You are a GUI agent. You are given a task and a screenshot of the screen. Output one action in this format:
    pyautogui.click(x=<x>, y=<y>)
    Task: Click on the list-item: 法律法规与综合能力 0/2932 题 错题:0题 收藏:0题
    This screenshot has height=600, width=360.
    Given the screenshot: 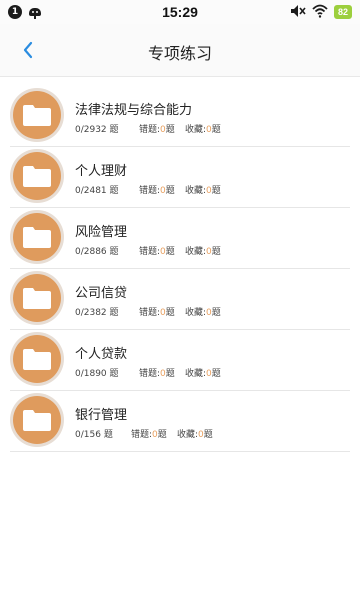 What is the action you would take?
    pyautogui.click(x=180, y=116)
    